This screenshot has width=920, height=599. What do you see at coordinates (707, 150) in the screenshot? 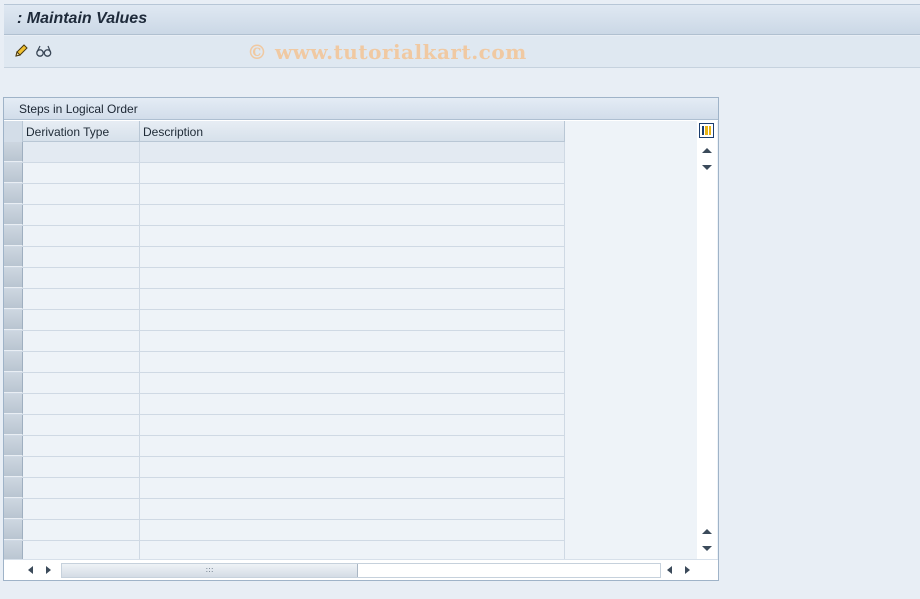
I see `scroll-up-icon` at bounding box center [707, 150].